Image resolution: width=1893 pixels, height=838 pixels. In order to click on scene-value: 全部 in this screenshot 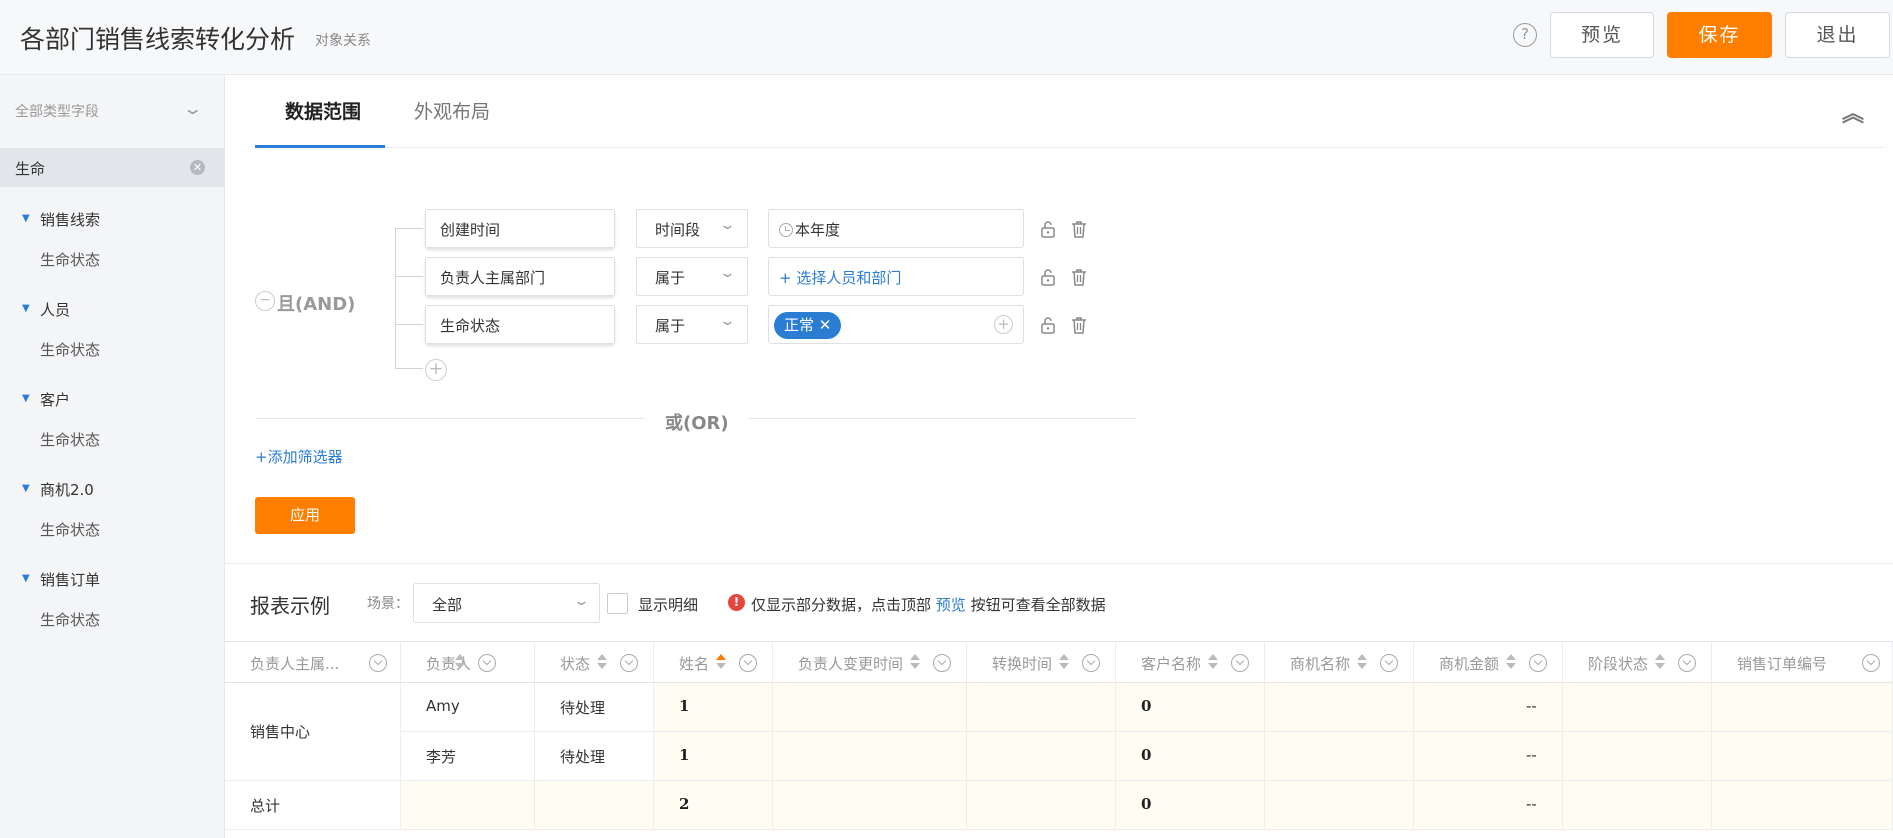, I will do `click(447, 605)`.